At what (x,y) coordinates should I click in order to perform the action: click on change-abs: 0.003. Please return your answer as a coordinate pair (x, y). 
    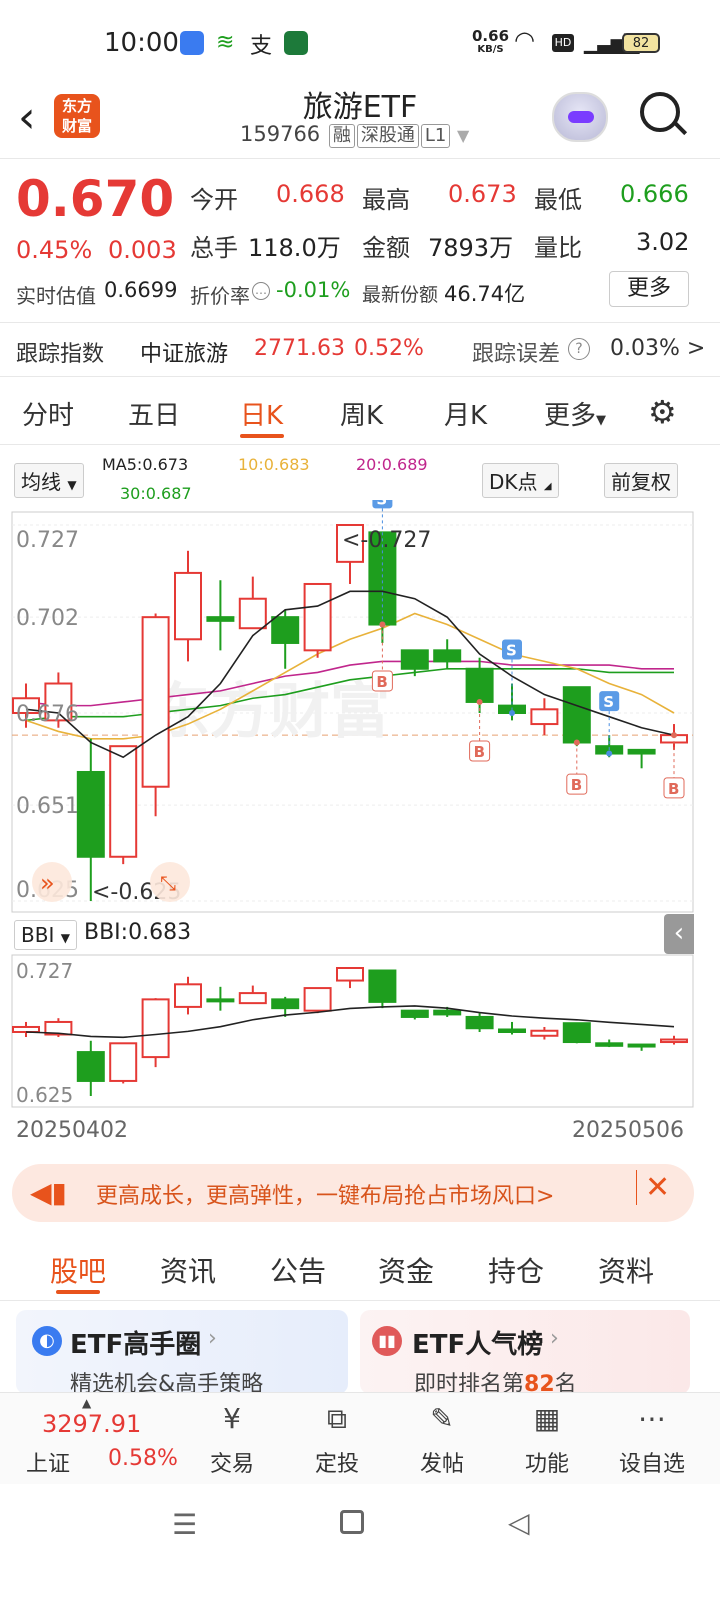
    Looking at the image, I should click on (142, 250).